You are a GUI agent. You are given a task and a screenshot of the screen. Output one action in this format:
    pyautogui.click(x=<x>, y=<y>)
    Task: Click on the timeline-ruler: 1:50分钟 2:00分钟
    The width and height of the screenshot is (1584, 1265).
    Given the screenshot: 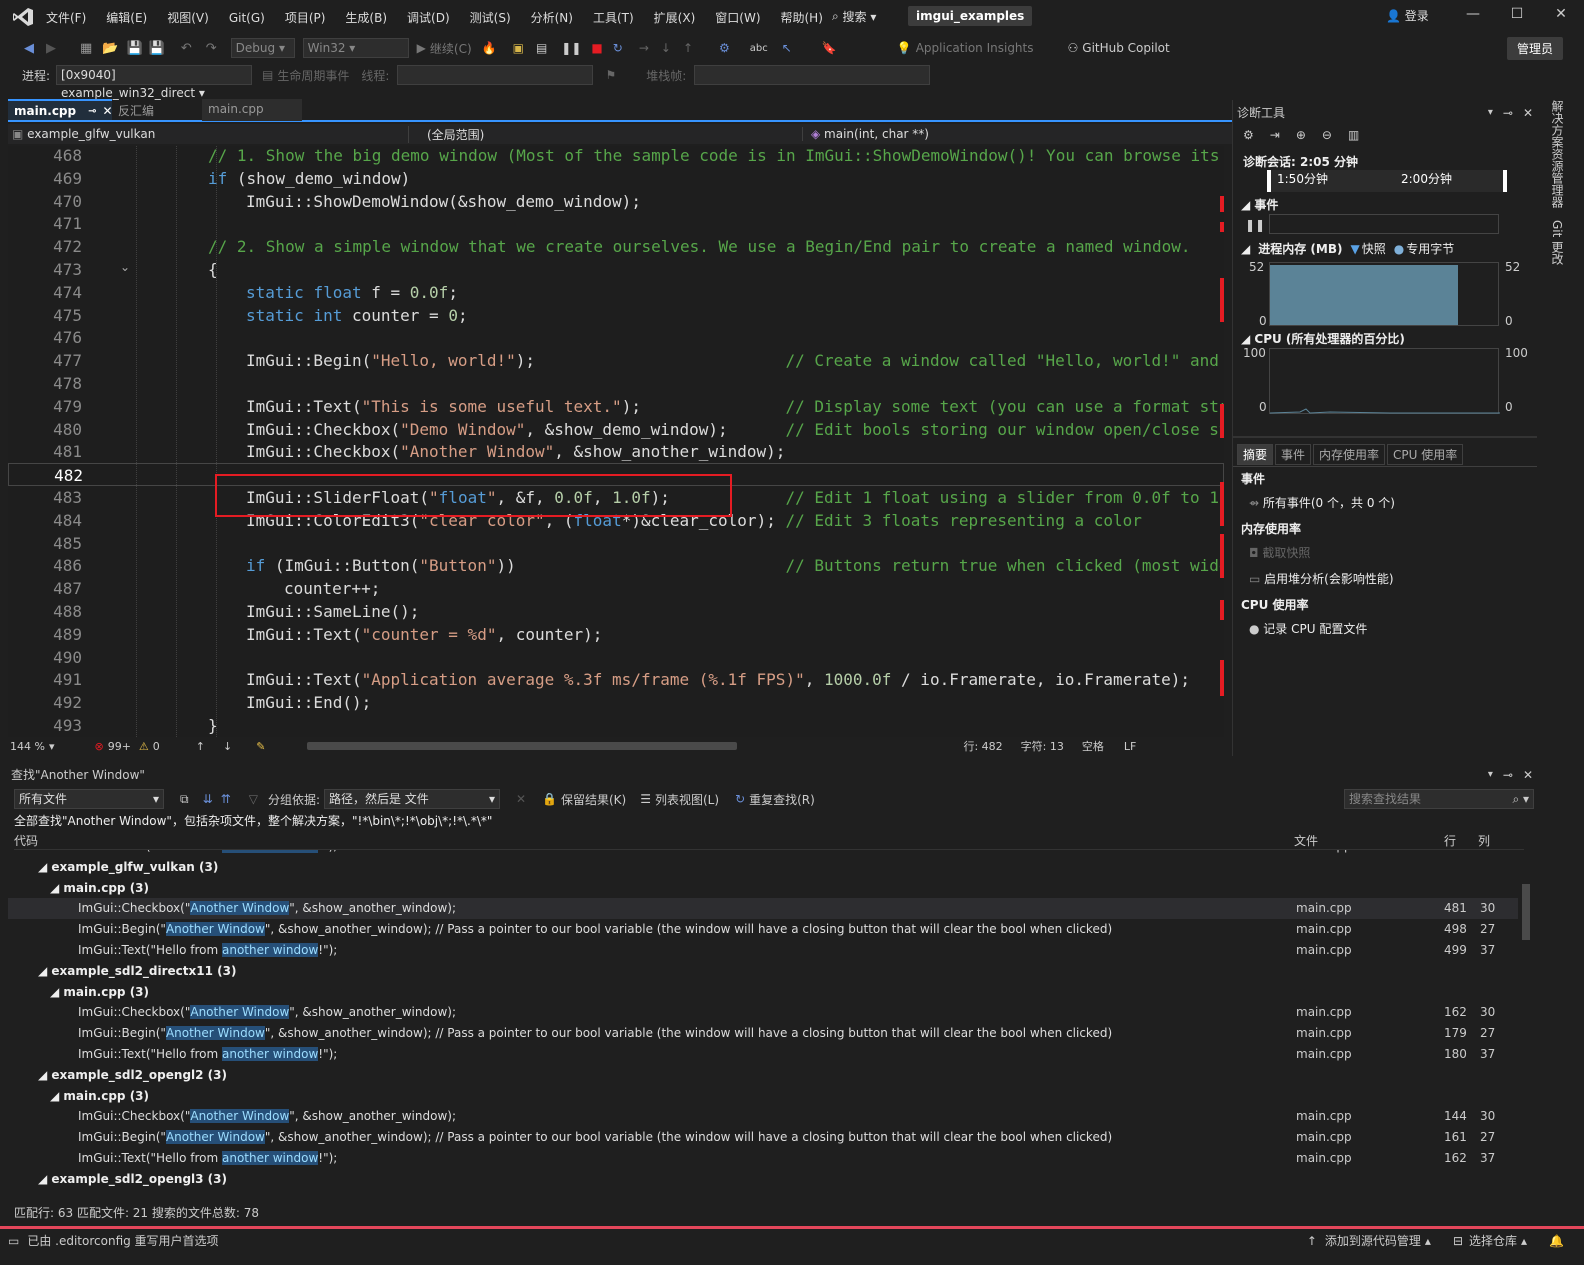 What is the action you would take?
    pyautogui.click(x=1387, y=181)
    